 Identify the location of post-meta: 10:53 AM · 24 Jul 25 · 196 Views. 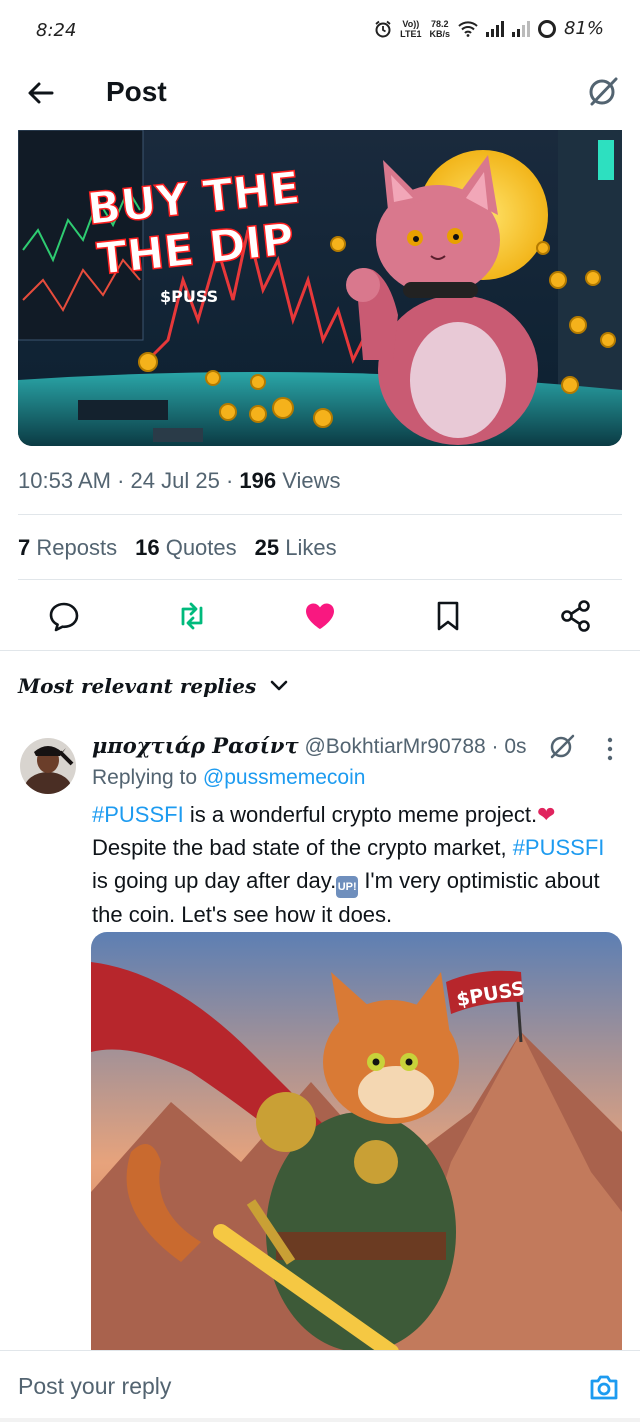
(179, 481).